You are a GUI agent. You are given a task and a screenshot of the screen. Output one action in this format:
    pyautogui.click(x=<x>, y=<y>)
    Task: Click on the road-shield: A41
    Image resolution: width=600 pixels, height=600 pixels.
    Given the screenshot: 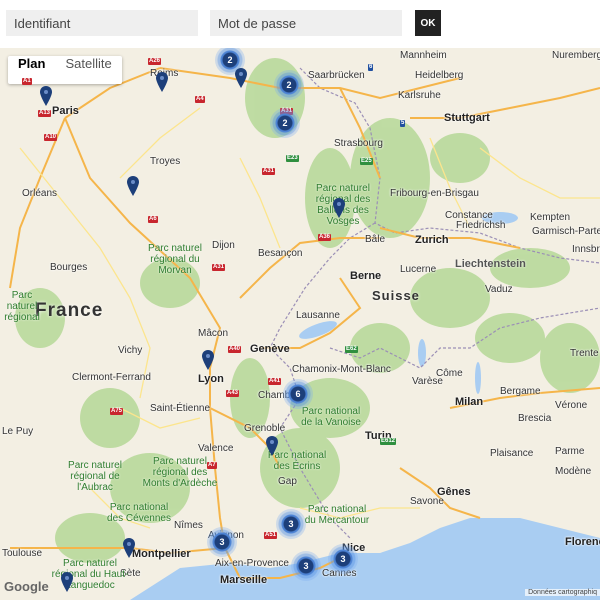 What is the action you would take?
    pyautogui.click(x=275, y=381)
    